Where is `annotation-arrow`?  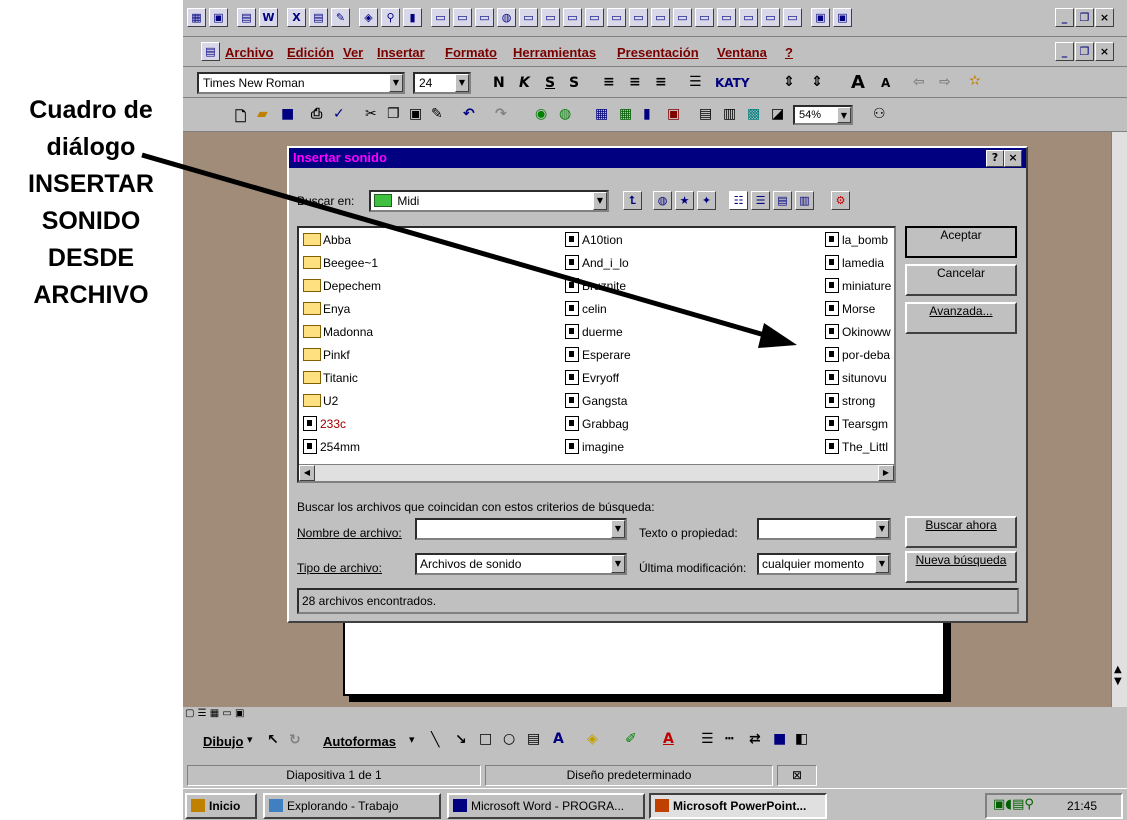
annotation-arrow is located at coordinates (469, 250).